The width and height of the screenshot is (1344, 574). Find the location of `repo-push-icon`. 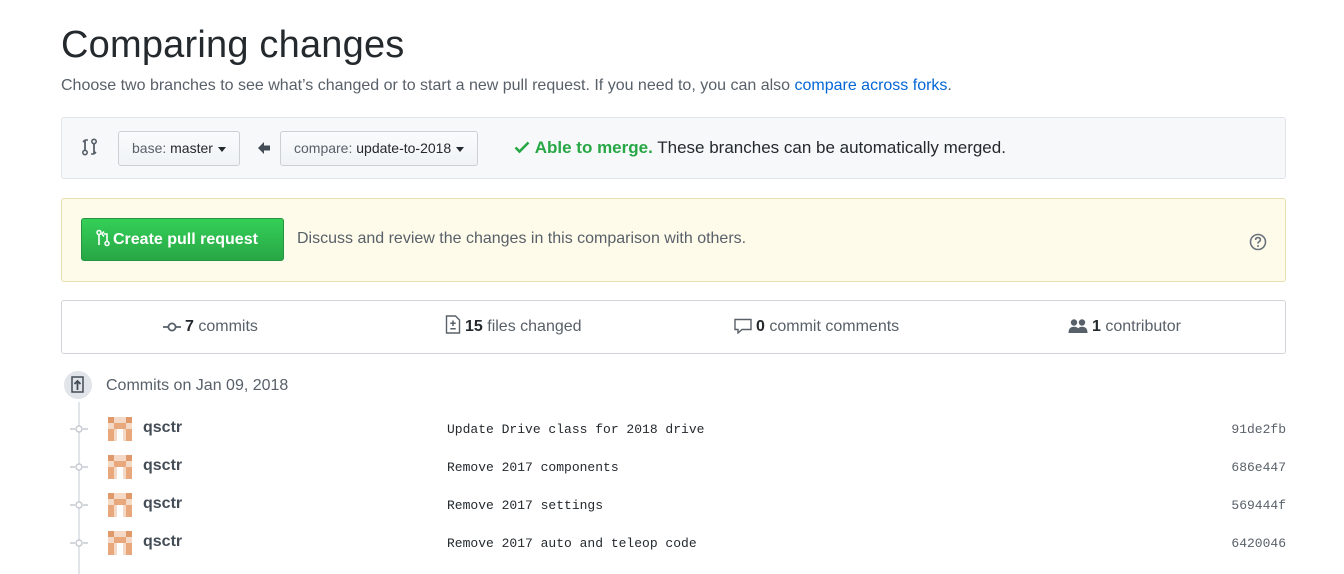

repo-push-icon is located at coordinates (77, 384).